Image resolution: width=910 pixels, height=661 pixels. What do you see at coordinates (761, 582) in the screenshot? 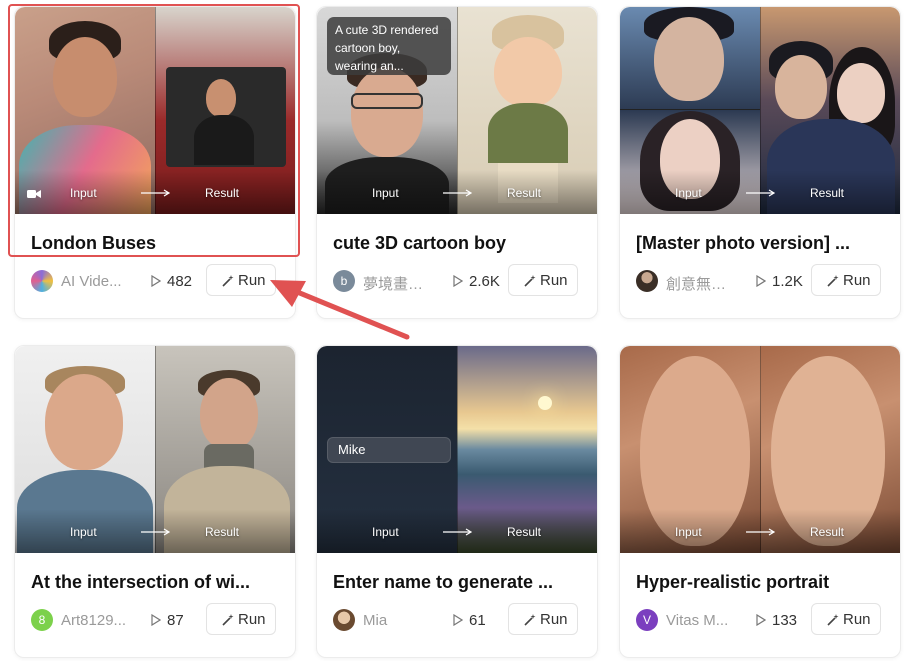
I see `card-title: Hyper-realistic portrait` at bounding box center [761, 582].